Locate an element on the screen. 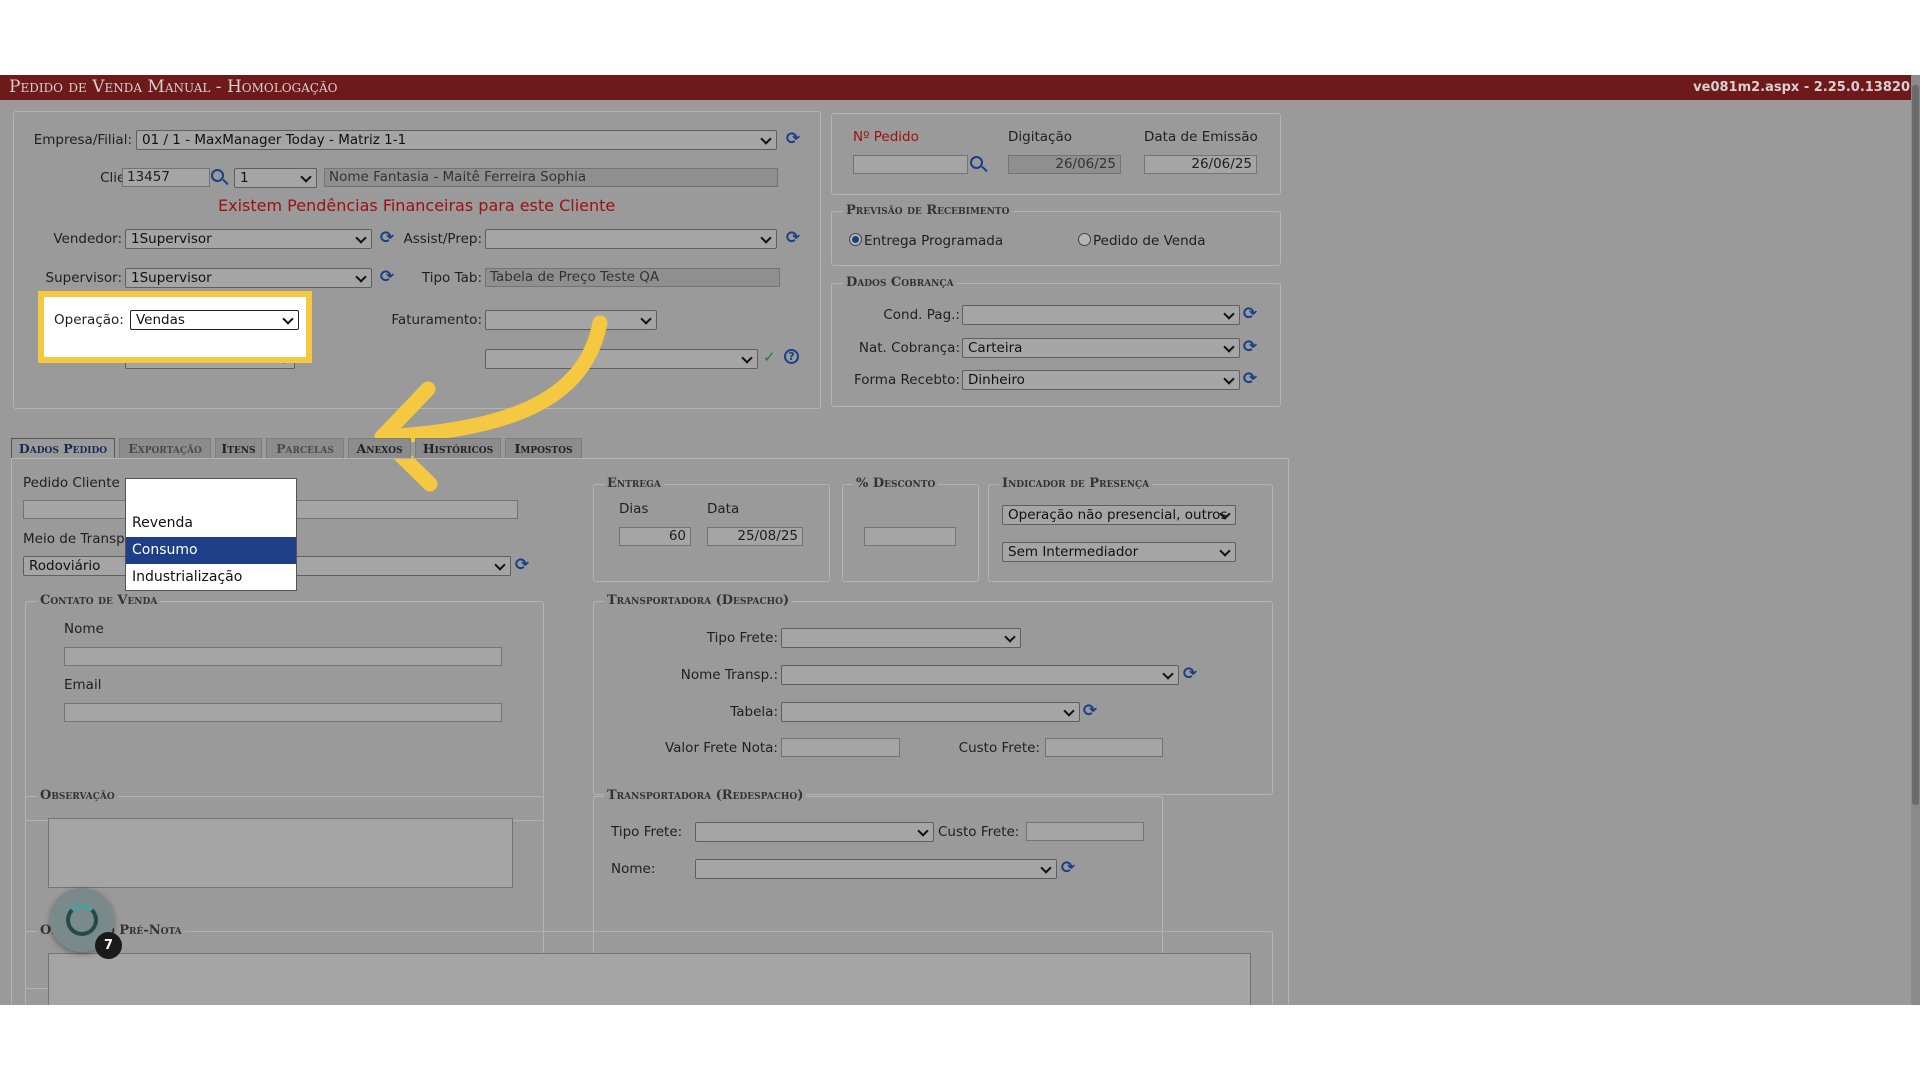 This screenshot has width=1920, height=1080. venda-para-dropdown: Revenda Consumo Industrialização is located at coordinates (211, 534).